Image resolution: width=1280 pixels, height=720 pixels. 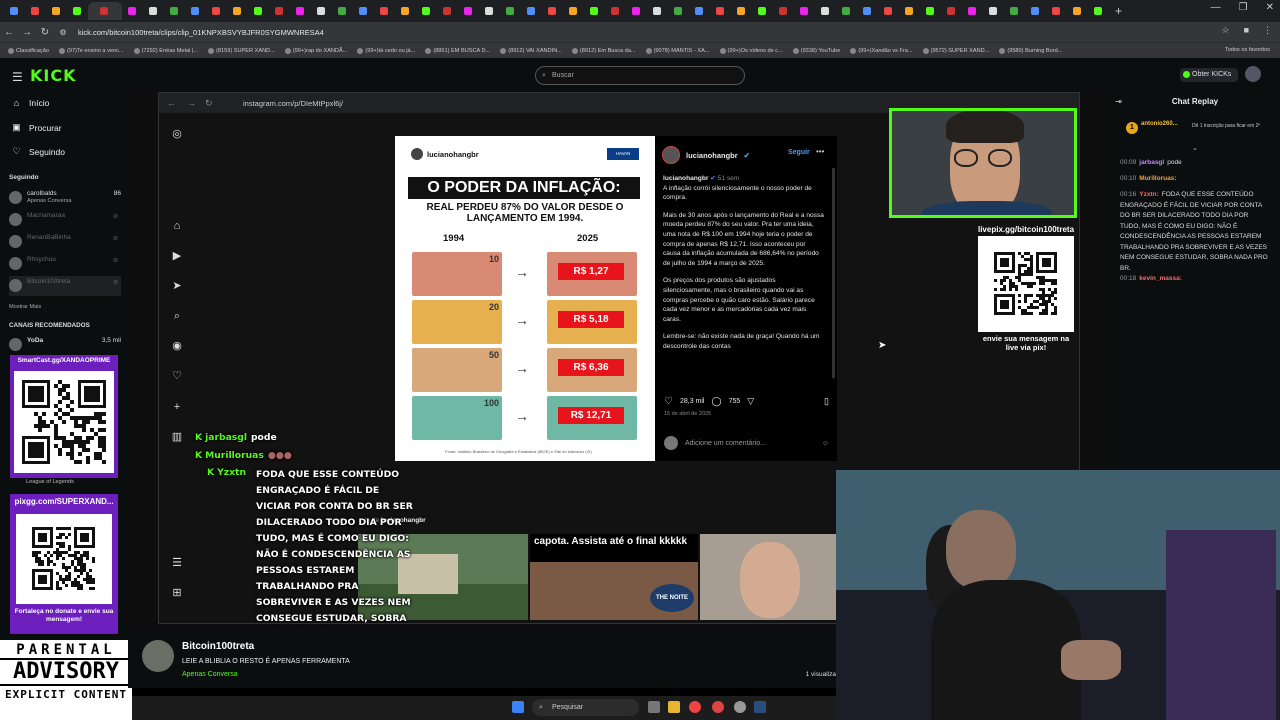 I want to click on scrollbar, so click(x=833, y=273).